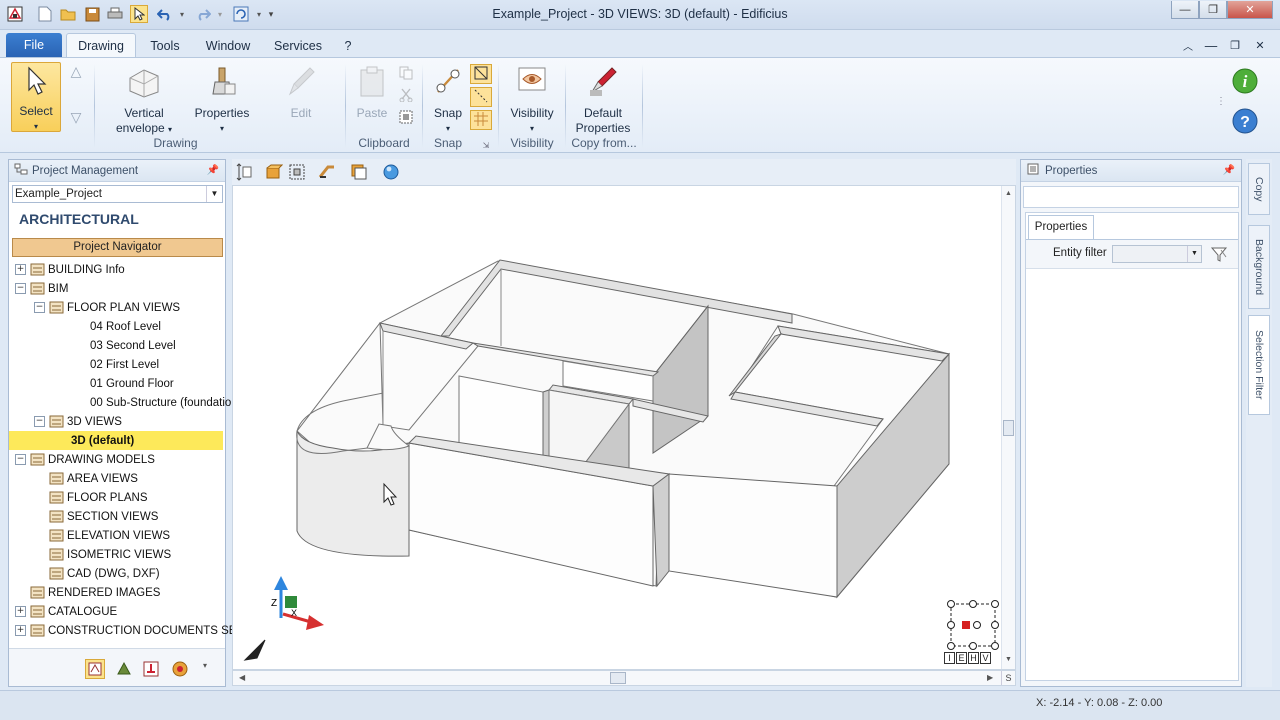  What do you see at coordinates (244, 173) in the screenshot?
I see `view-height-icon` at bounding box center [244, 173].